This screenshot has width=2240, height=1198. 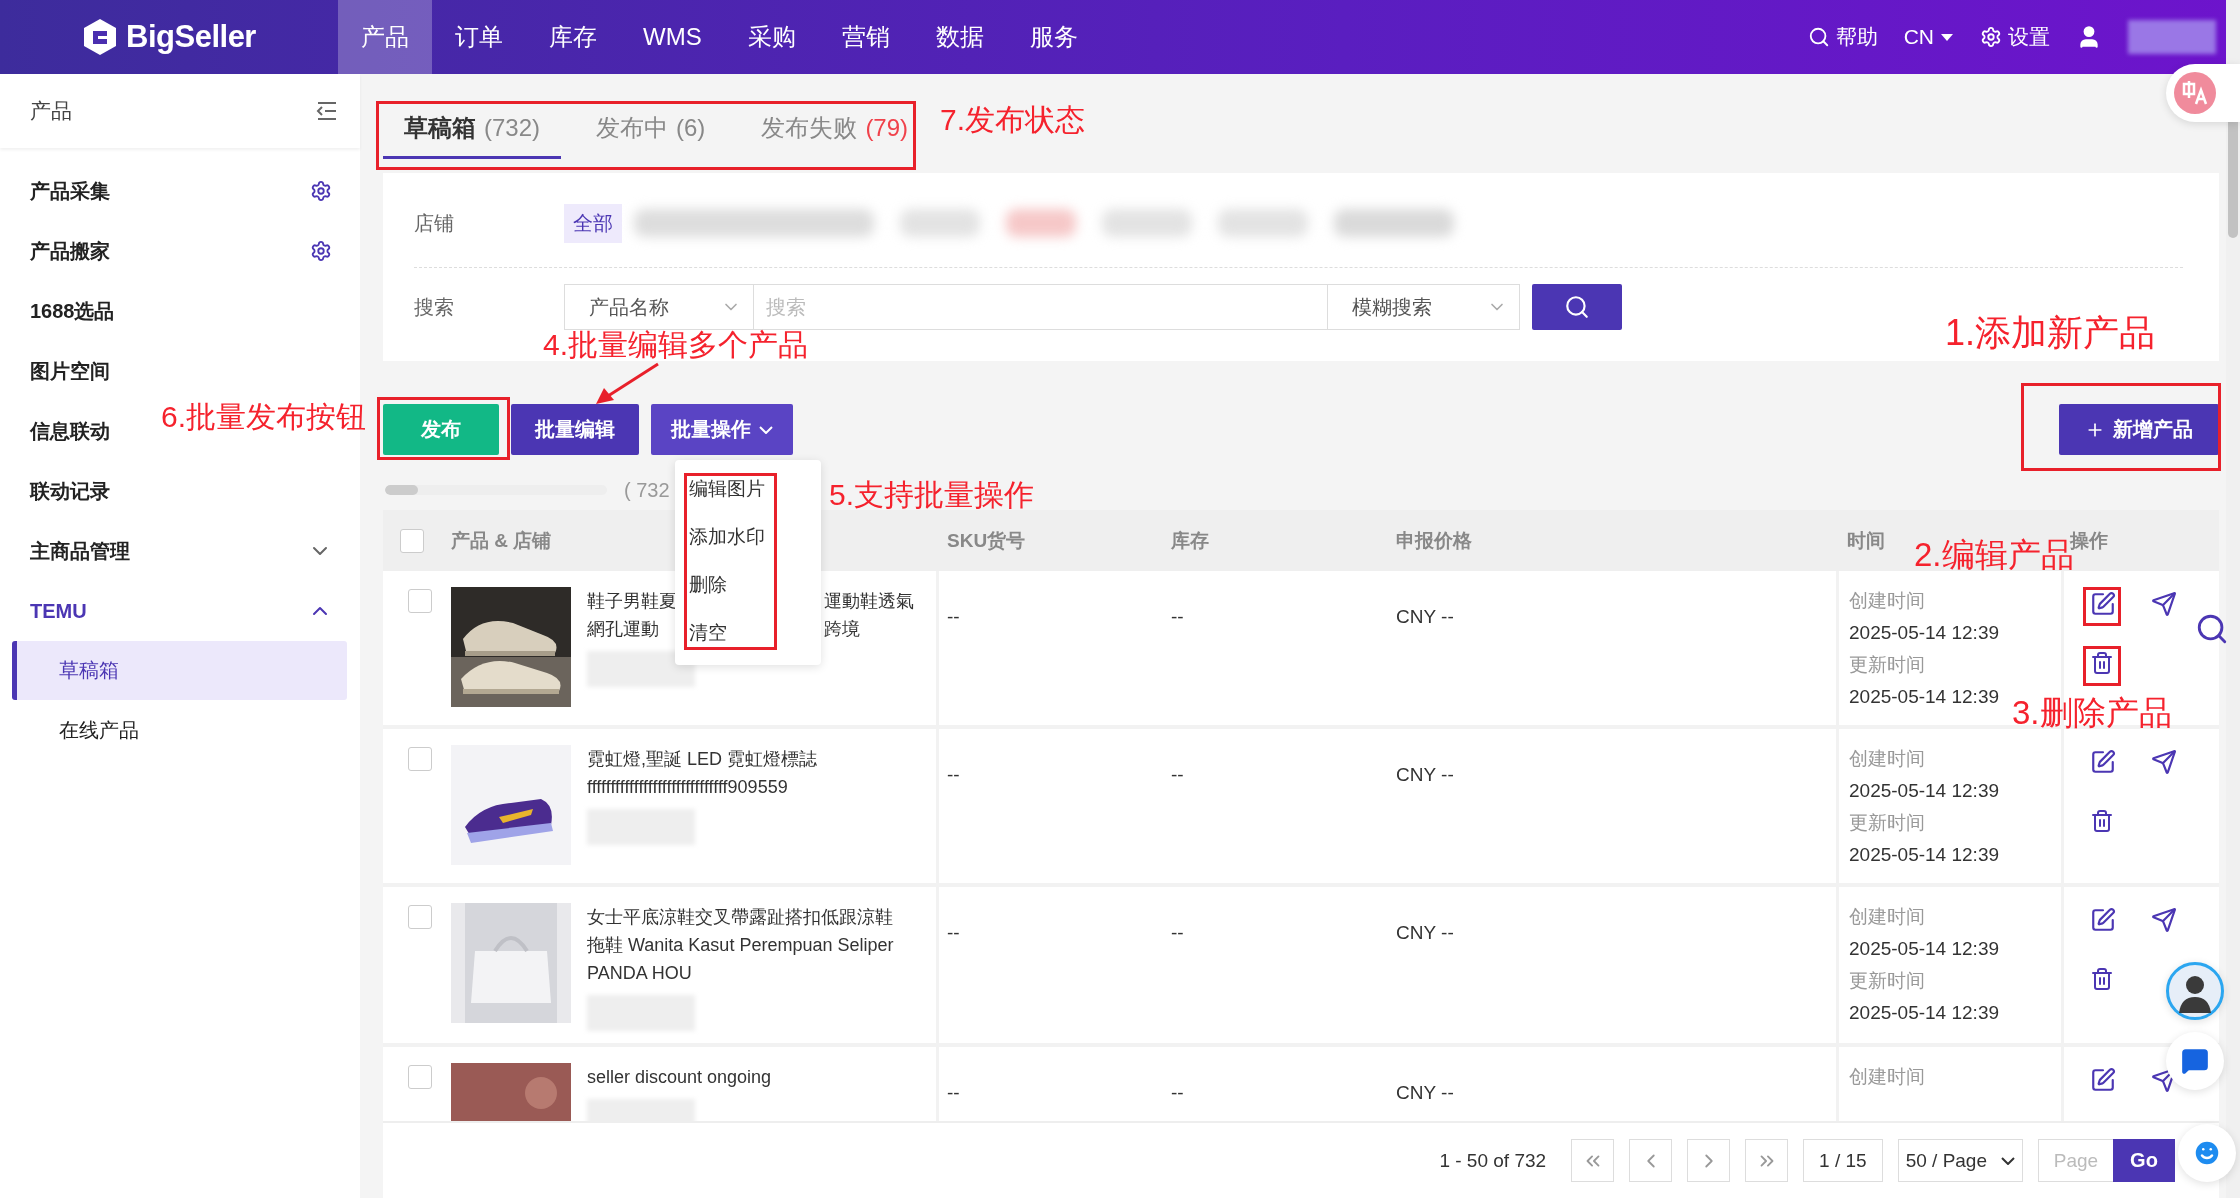 What do you see at coordinates (2015, 37) in the screenshot?
I see `settings-link: 设置` at bounding box center [2015, 37].